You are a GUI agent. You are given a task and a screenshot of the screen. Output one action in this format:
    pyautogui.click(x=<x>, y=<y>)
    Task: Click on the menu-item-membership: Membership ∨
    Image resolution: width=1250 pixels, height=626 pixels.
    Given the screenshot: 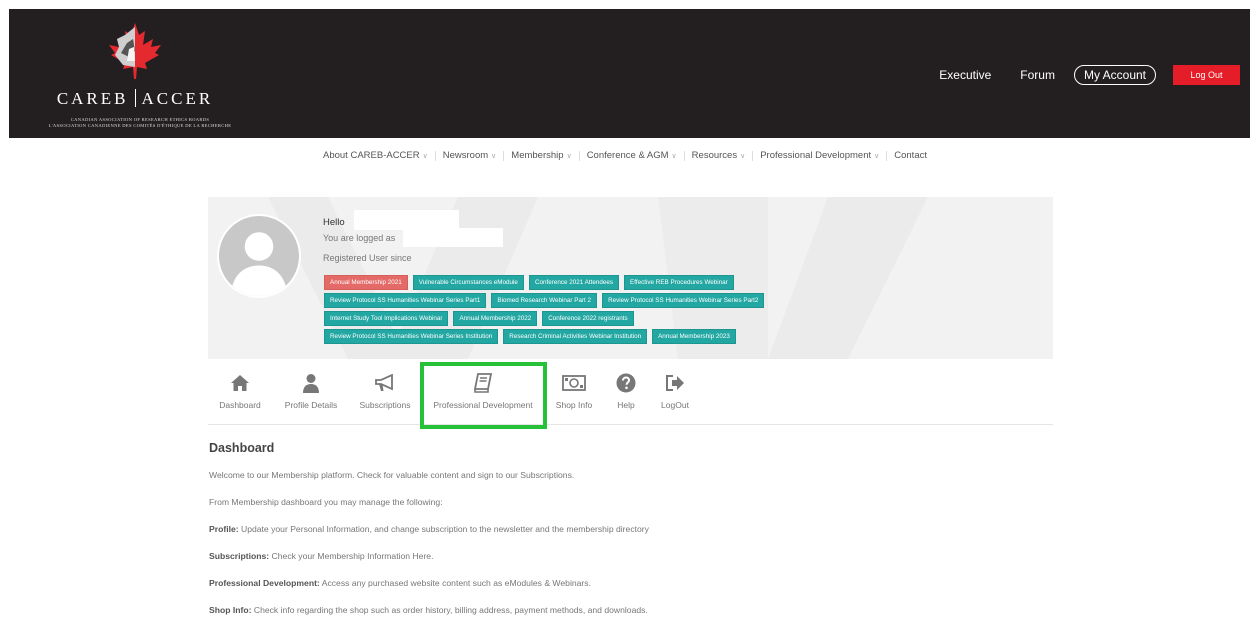 What is the action you would take?
    pyautogui.click(x=541, y=155)
    